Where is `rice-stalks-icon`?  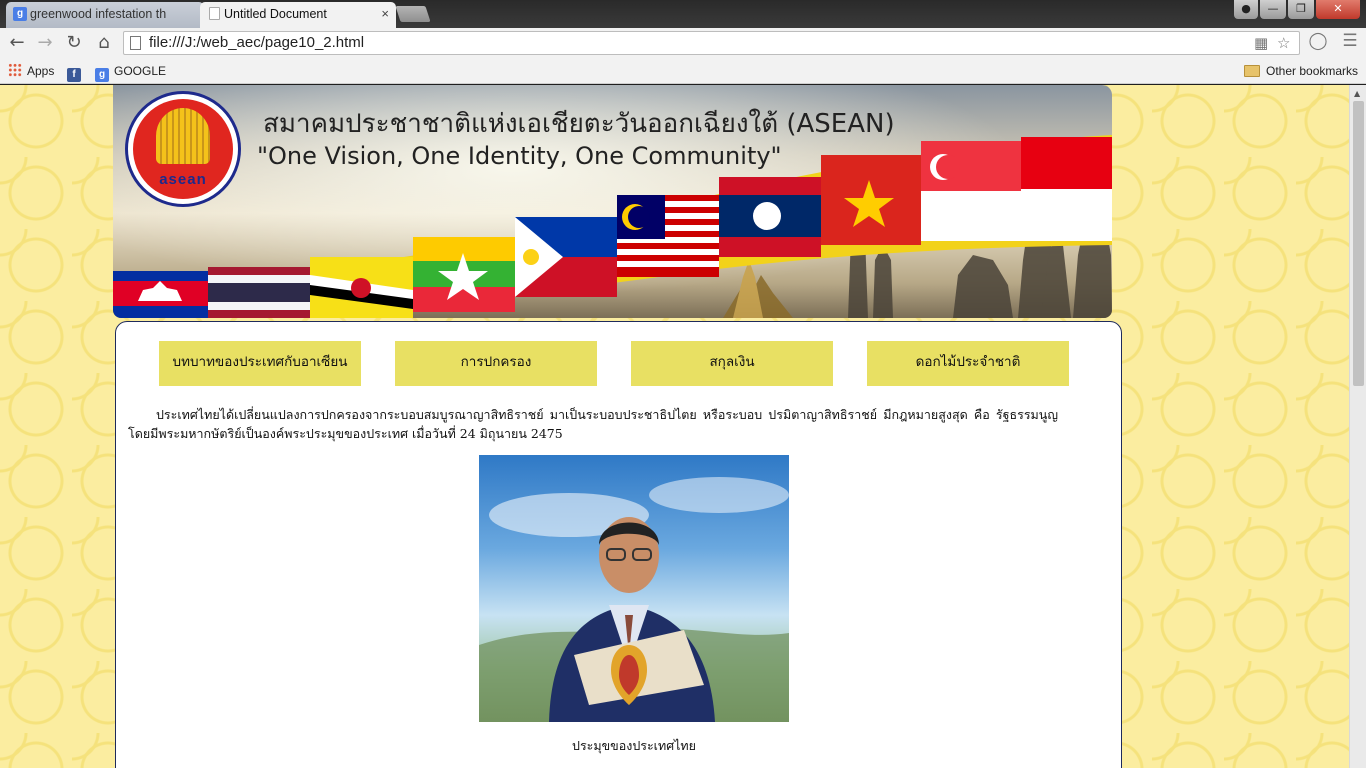
rice-stalks-icon is located at coordinates (183, 136).